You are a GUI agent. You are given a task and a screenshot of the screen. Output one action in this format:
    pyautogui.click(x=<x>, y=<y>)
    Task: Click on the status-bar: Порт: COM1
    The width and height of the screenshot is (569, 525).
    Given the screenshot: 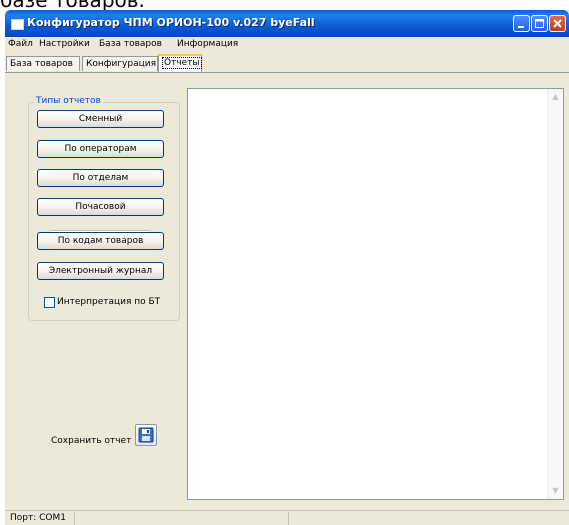 What is the action you would take?
    pyautogui.click(x=287, y=517)
    